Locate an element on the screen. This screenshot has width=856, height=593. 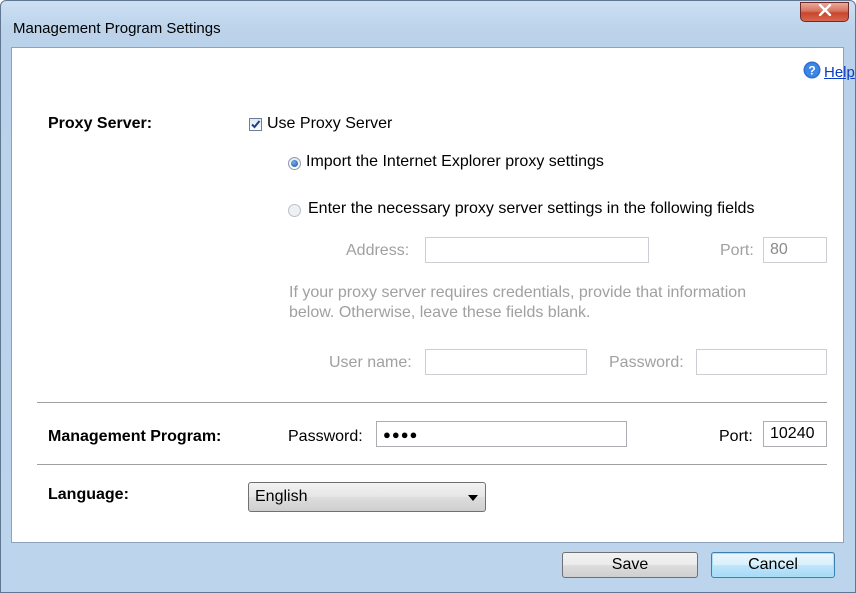
save-button: Save is located at coordinates (630, 565).